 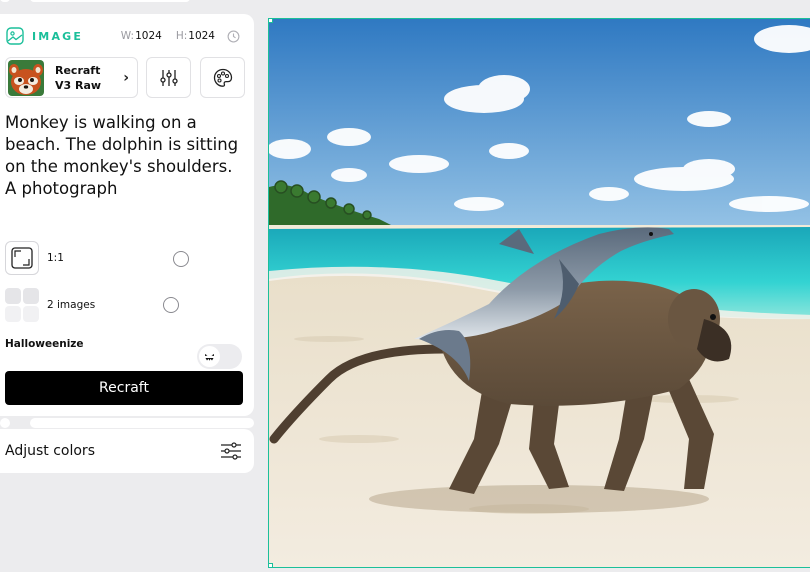 I want to click on recraft-button: Recraft, so click(x=124, y=388).